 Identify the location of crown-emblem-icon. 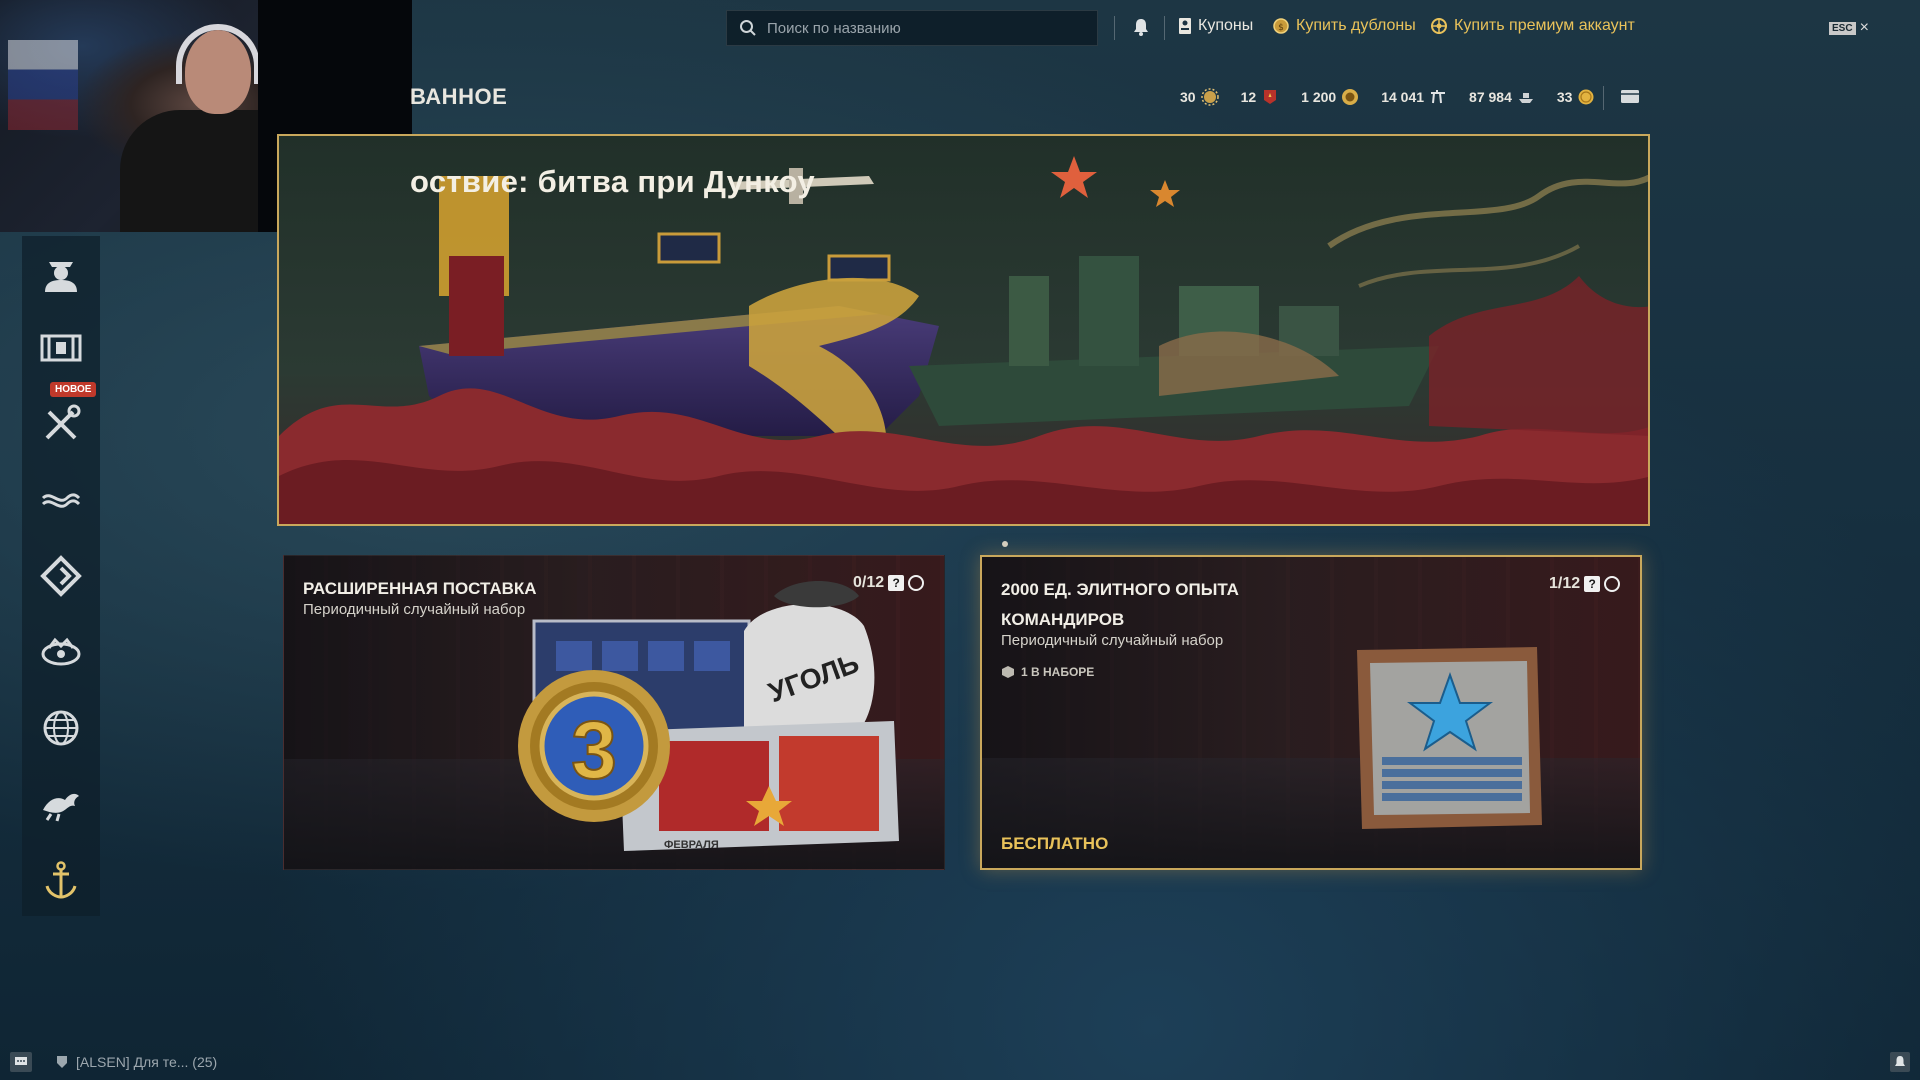
(61, 651).